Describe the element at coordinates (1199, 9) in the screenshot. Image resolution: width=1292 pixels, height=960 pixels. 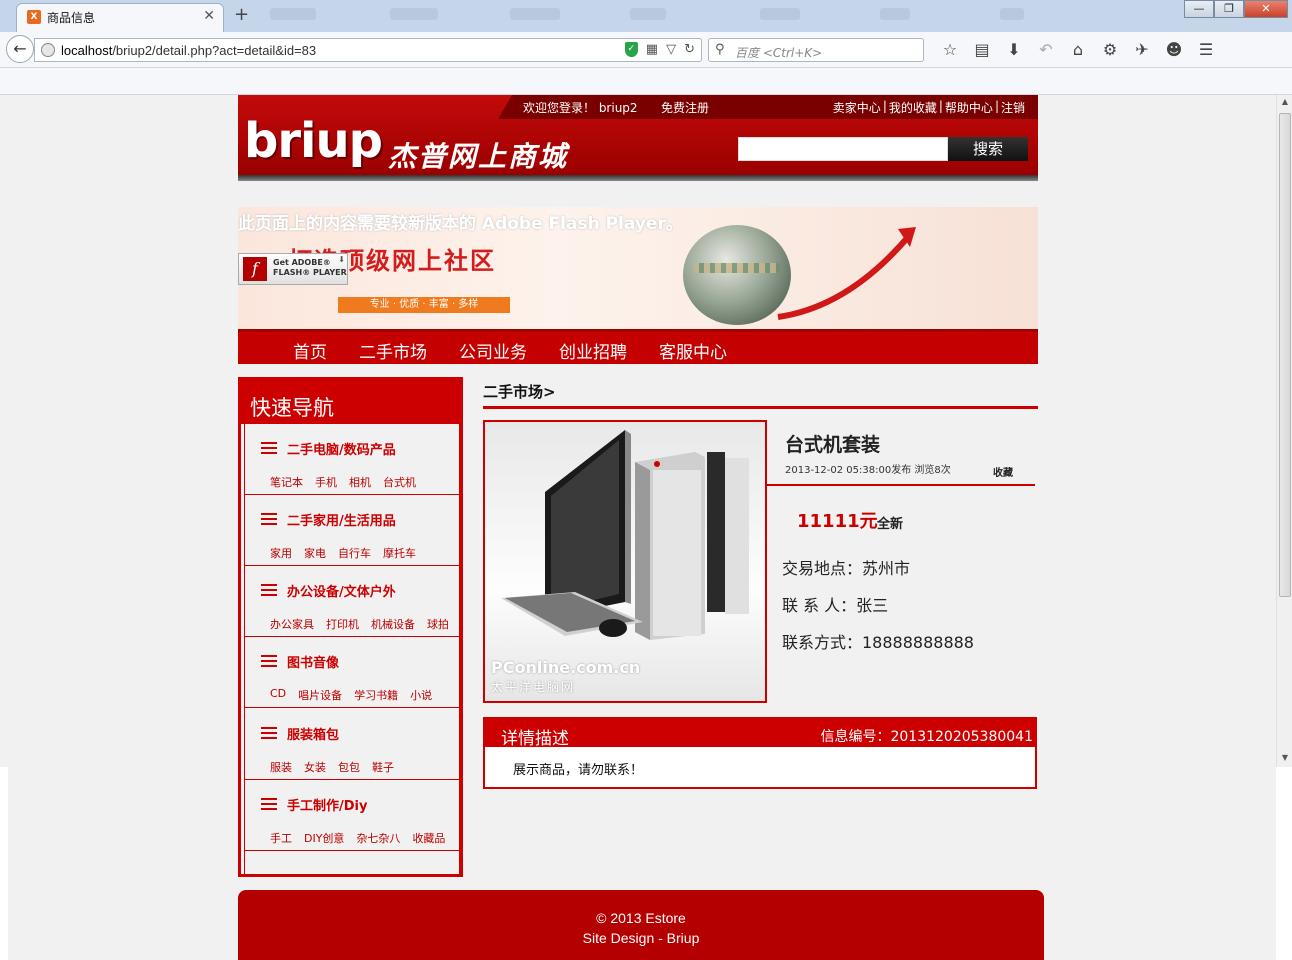
I see `minimize-button: —` at that location.